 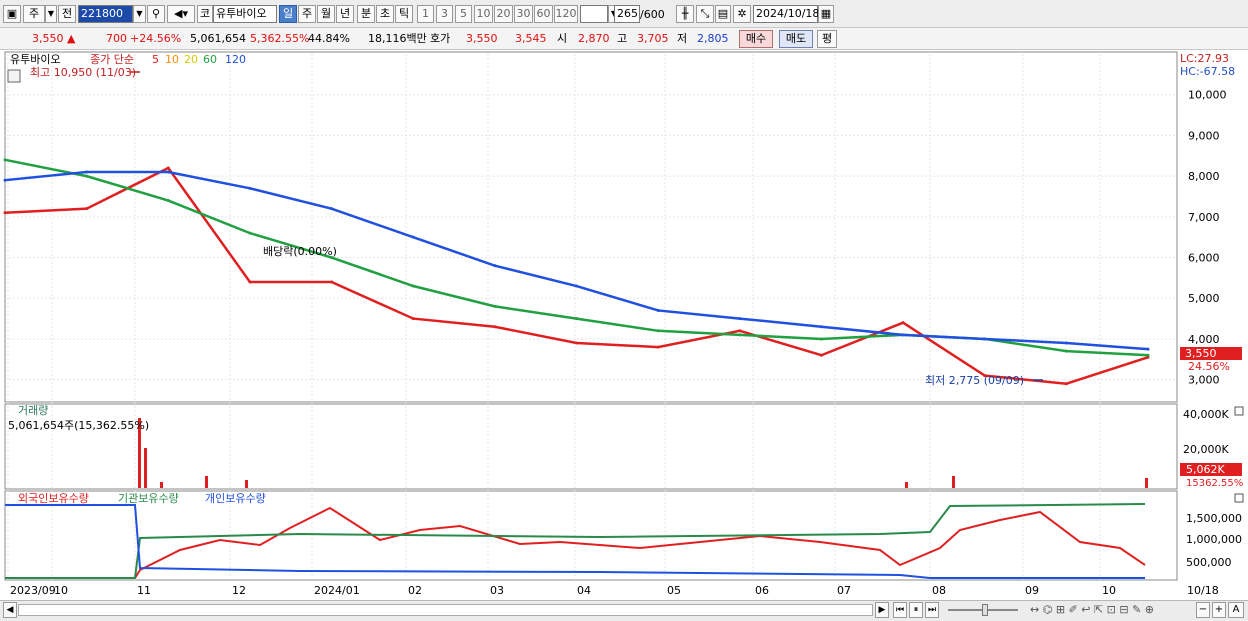 I want to click on market-code-label: 코, so click(x=205, y=14).